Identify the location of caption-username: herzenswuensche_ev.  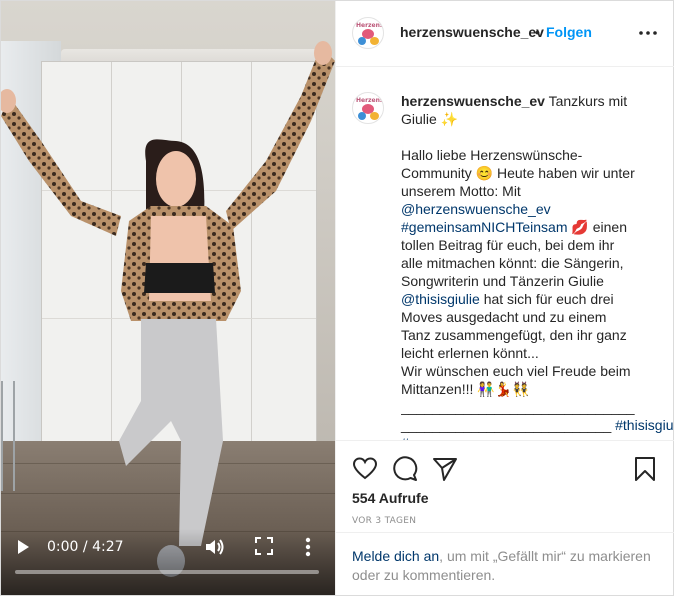
(473, 101).